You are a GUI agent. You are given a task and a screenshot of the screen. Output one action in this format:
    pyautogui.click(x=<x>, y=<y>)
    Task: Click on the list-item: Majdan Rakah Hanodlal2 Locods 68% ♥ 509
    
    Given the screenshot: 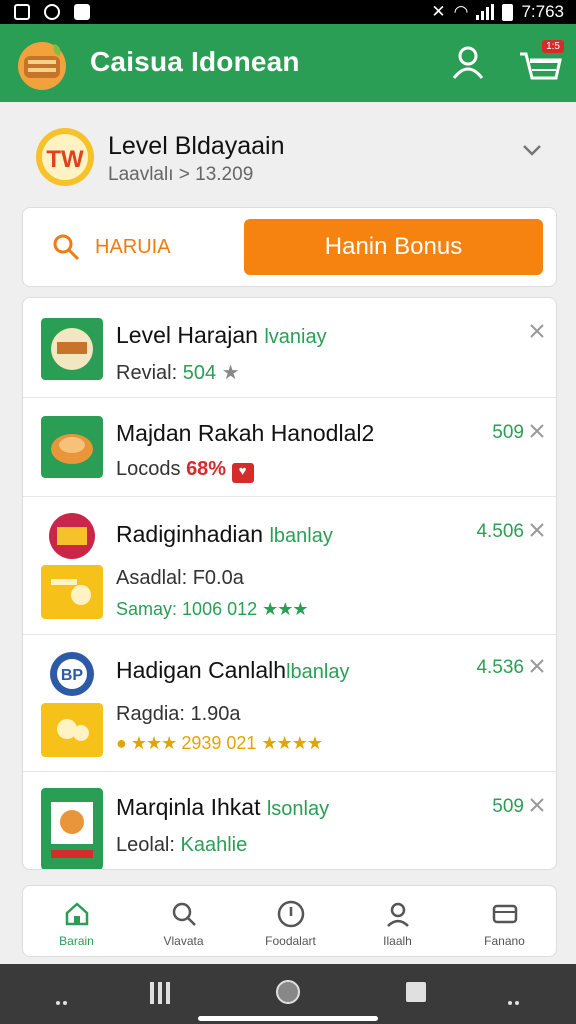 What is the action you would take?
    pyautogui.click(x=289, y=447)
    